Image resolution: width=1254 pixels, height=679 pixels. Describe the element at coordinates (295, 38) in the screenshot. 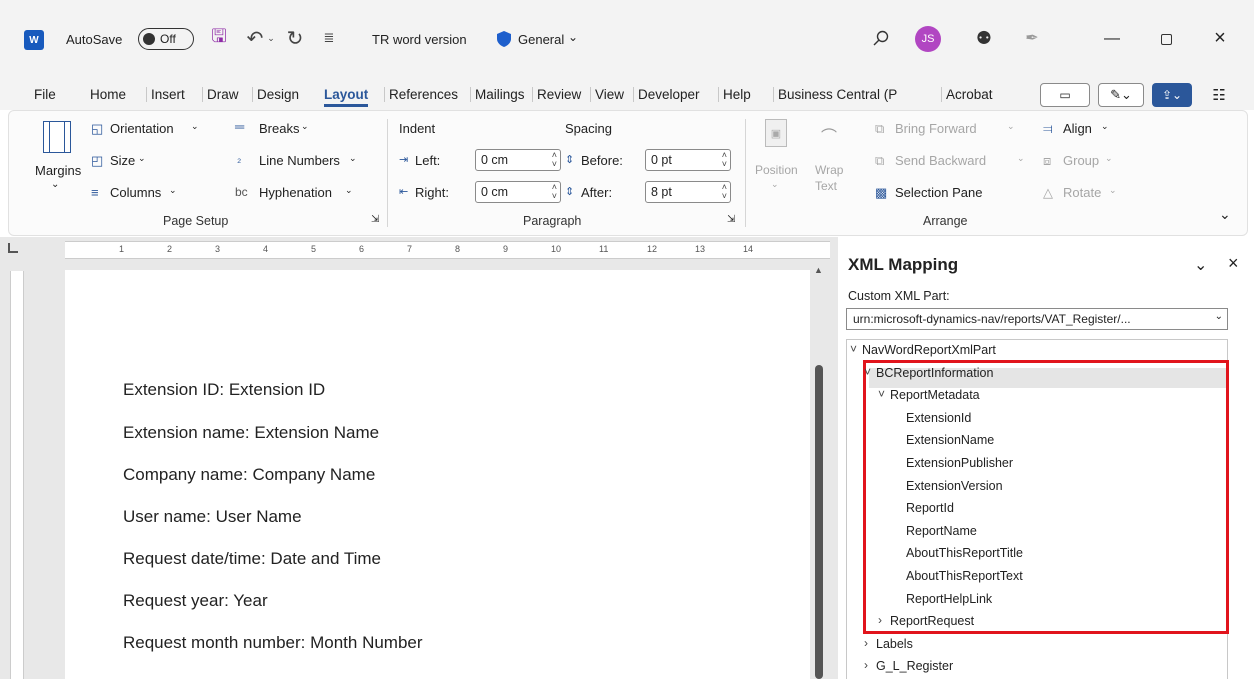

I see `redo-icon: ↻` at that location.